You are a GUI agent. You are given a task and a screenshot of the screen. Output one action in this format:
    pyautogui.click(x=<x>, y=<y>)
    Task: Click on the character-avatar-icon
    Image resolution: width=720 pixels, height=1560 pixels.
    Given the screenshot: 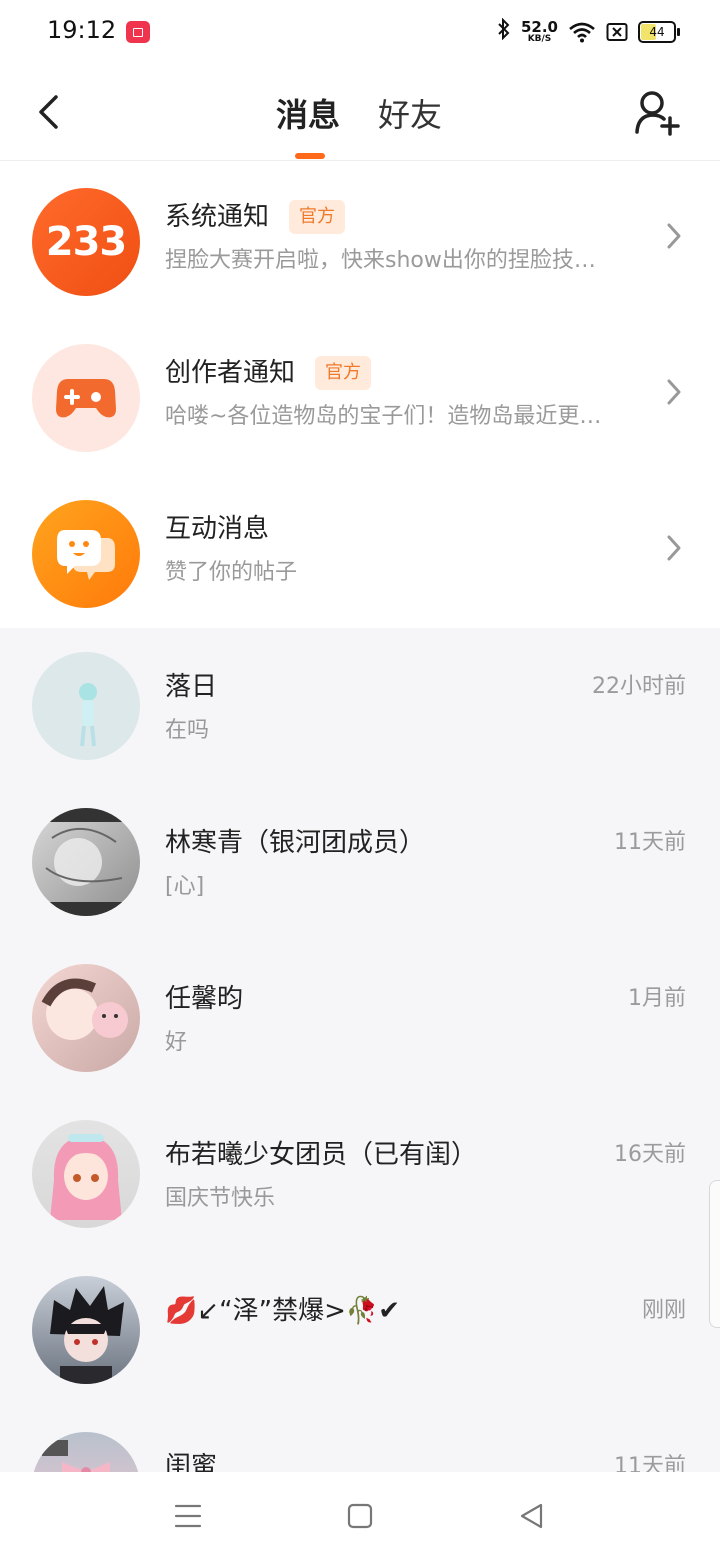 What is the action you would take?
    pyautogui.click(x=88, y=715)
    